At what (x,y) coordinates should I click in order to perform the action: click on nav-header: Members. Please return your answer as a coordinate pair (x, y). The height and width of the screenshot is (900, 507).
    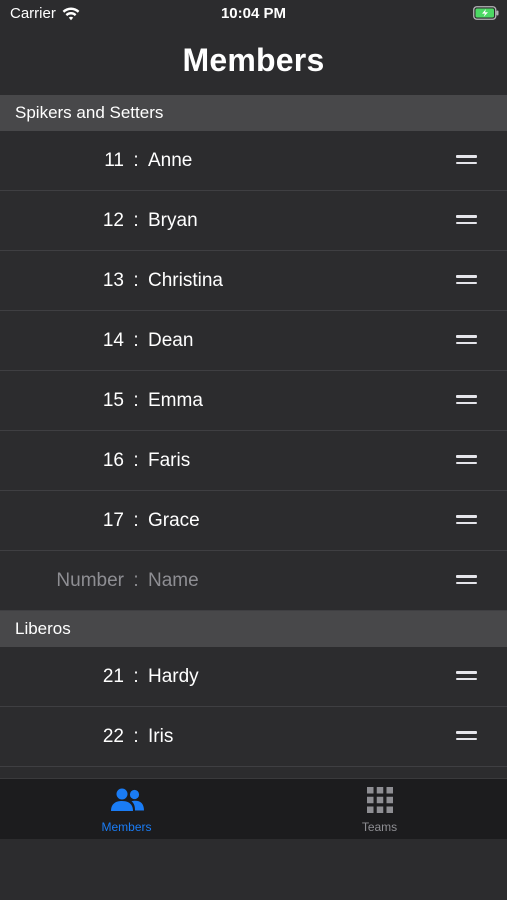
    Looking at the image, I should click on (253, 62).